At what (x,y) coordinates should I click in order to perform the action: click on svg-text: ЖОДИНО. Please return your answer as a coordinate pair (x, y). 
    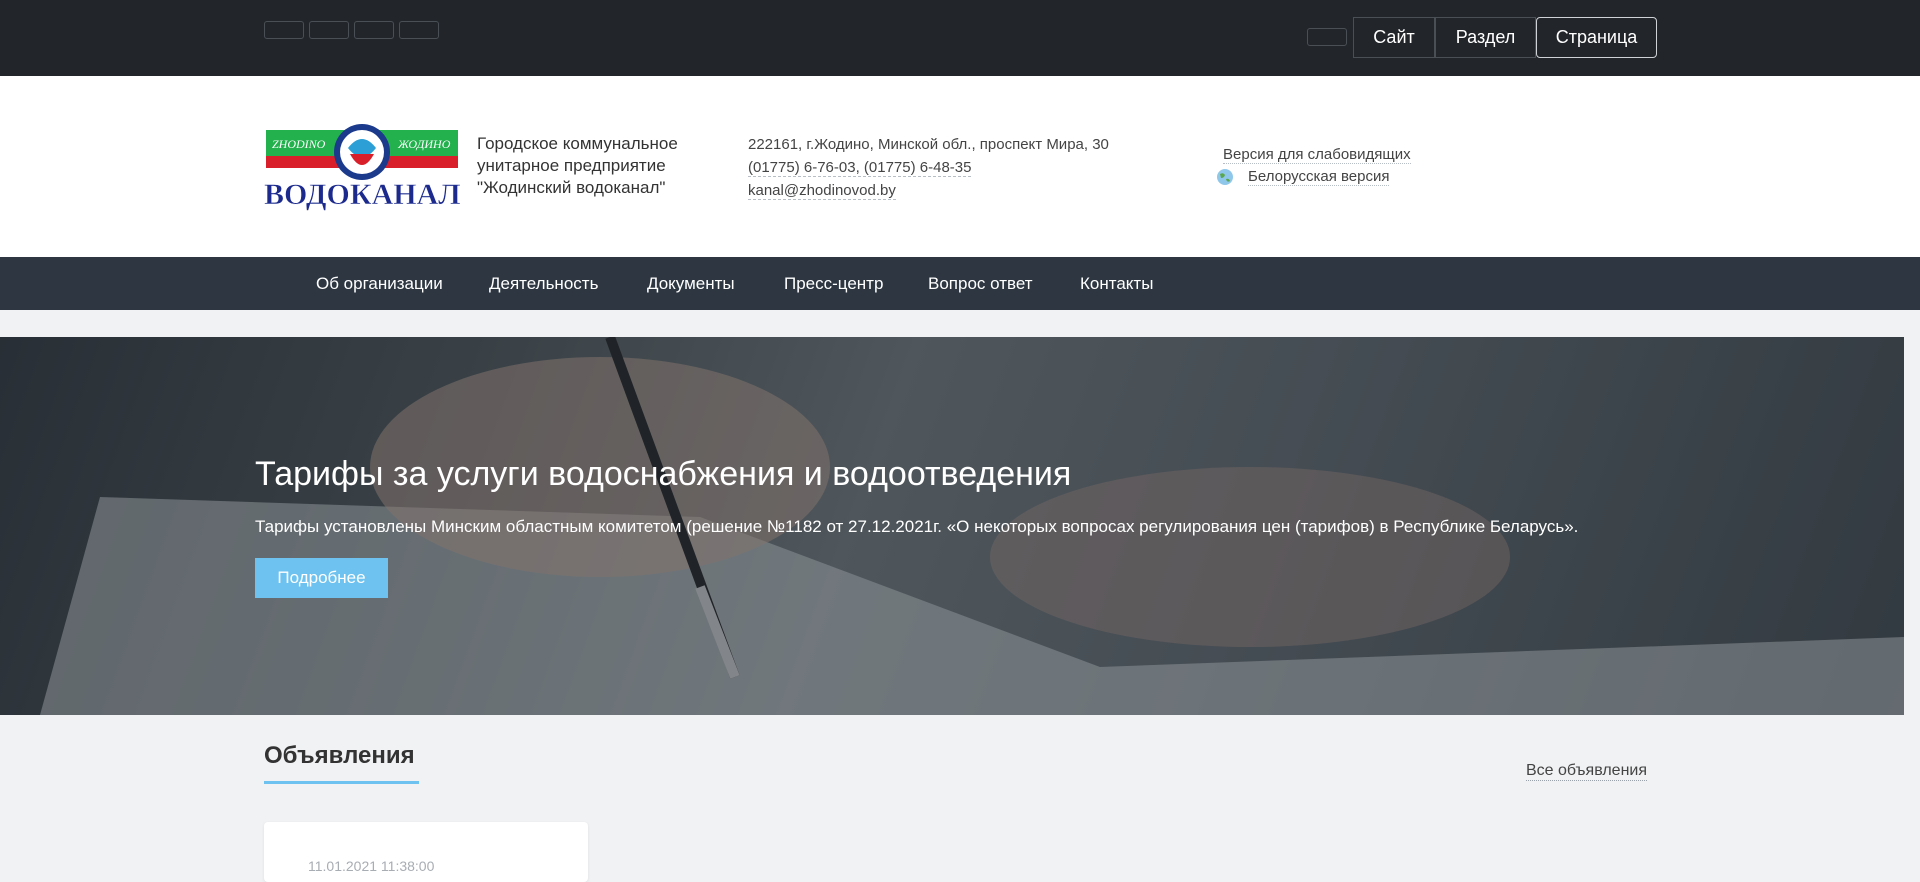
    Looking at the image, I should click on (424, 144).